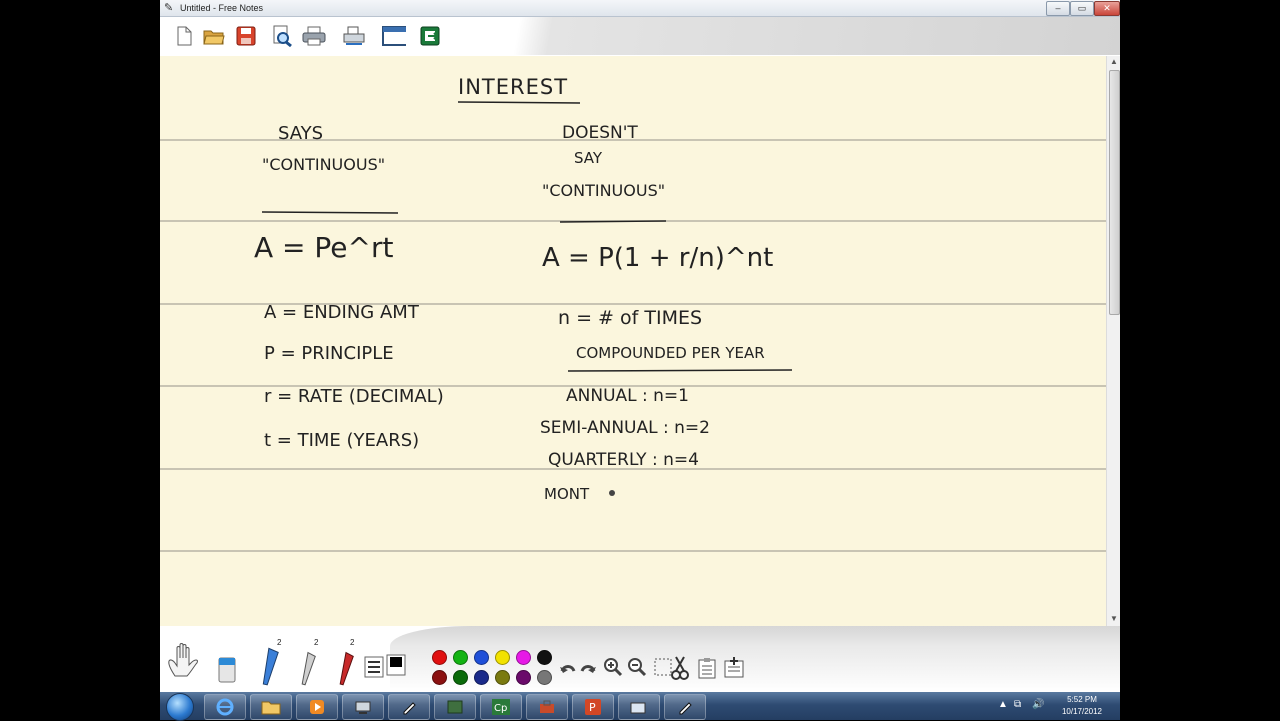 The height and width of the screenshot is (721, 1280). I want to click on right-heading-continuous: "CONTINUOUS", so click(603, 190).